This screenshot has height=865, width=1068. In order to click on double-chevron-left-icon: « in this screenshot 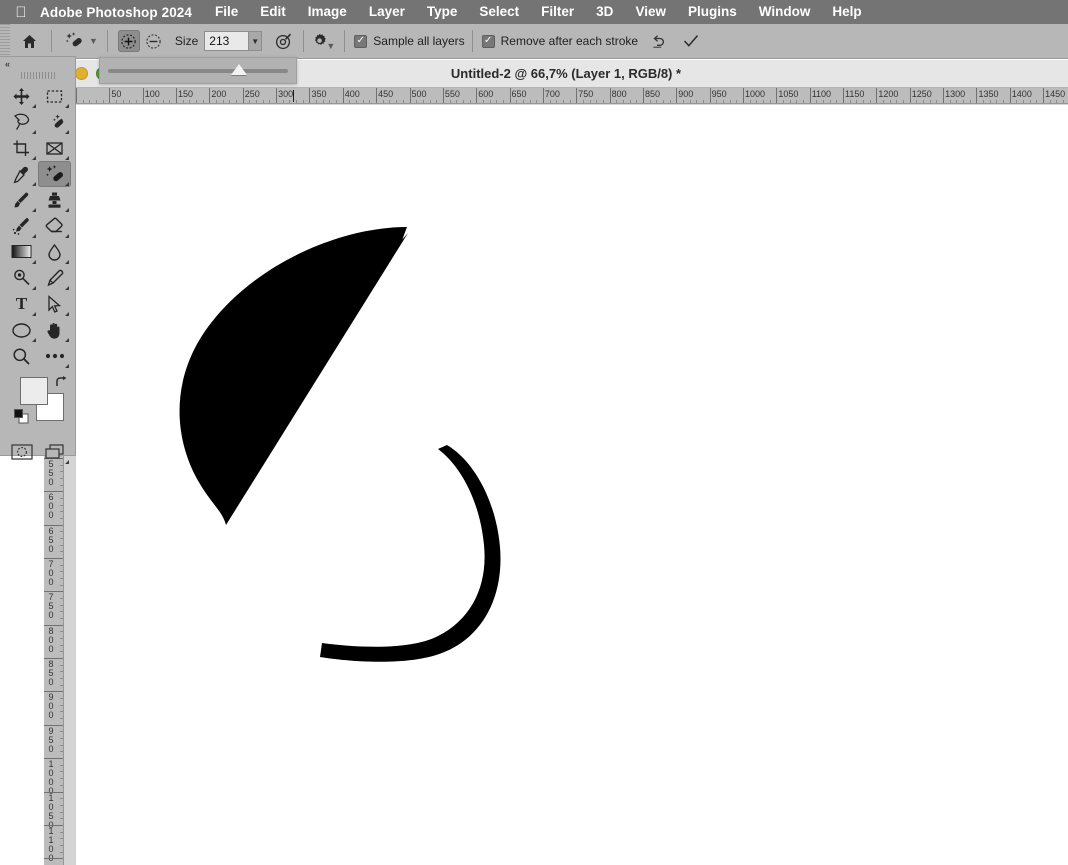, I will do `click(37, 63)`.